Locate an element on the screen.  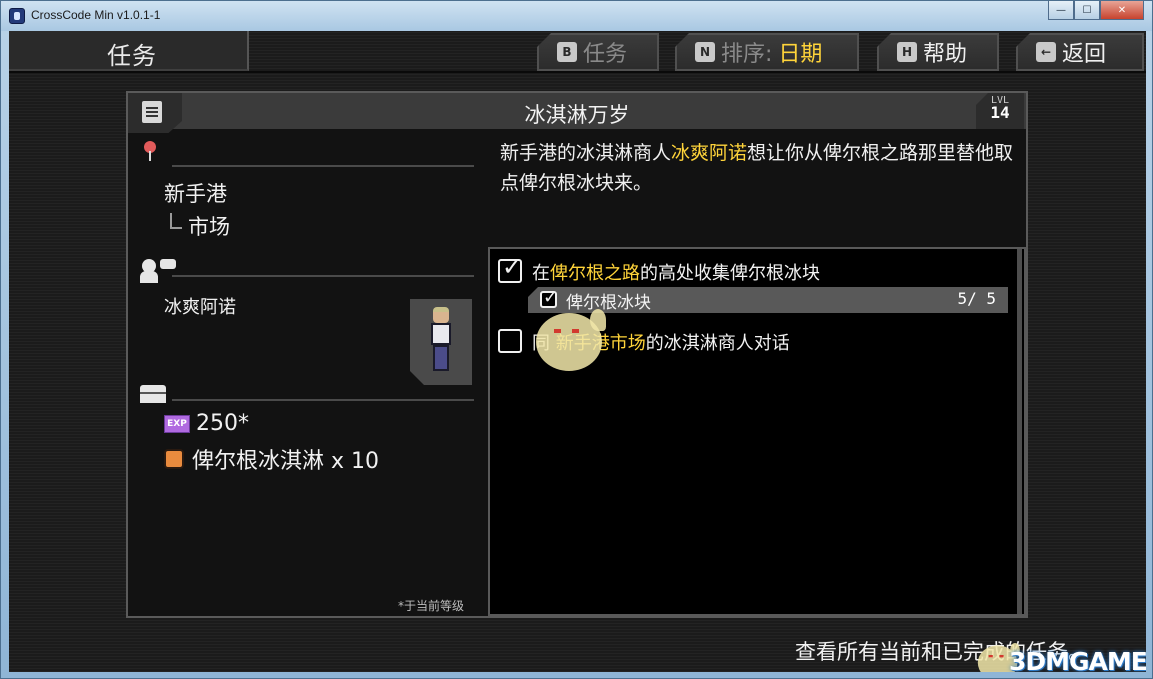
item-reward-text: 俾尔根冰淇淋 x 10 is located at coordinates (286, 461).